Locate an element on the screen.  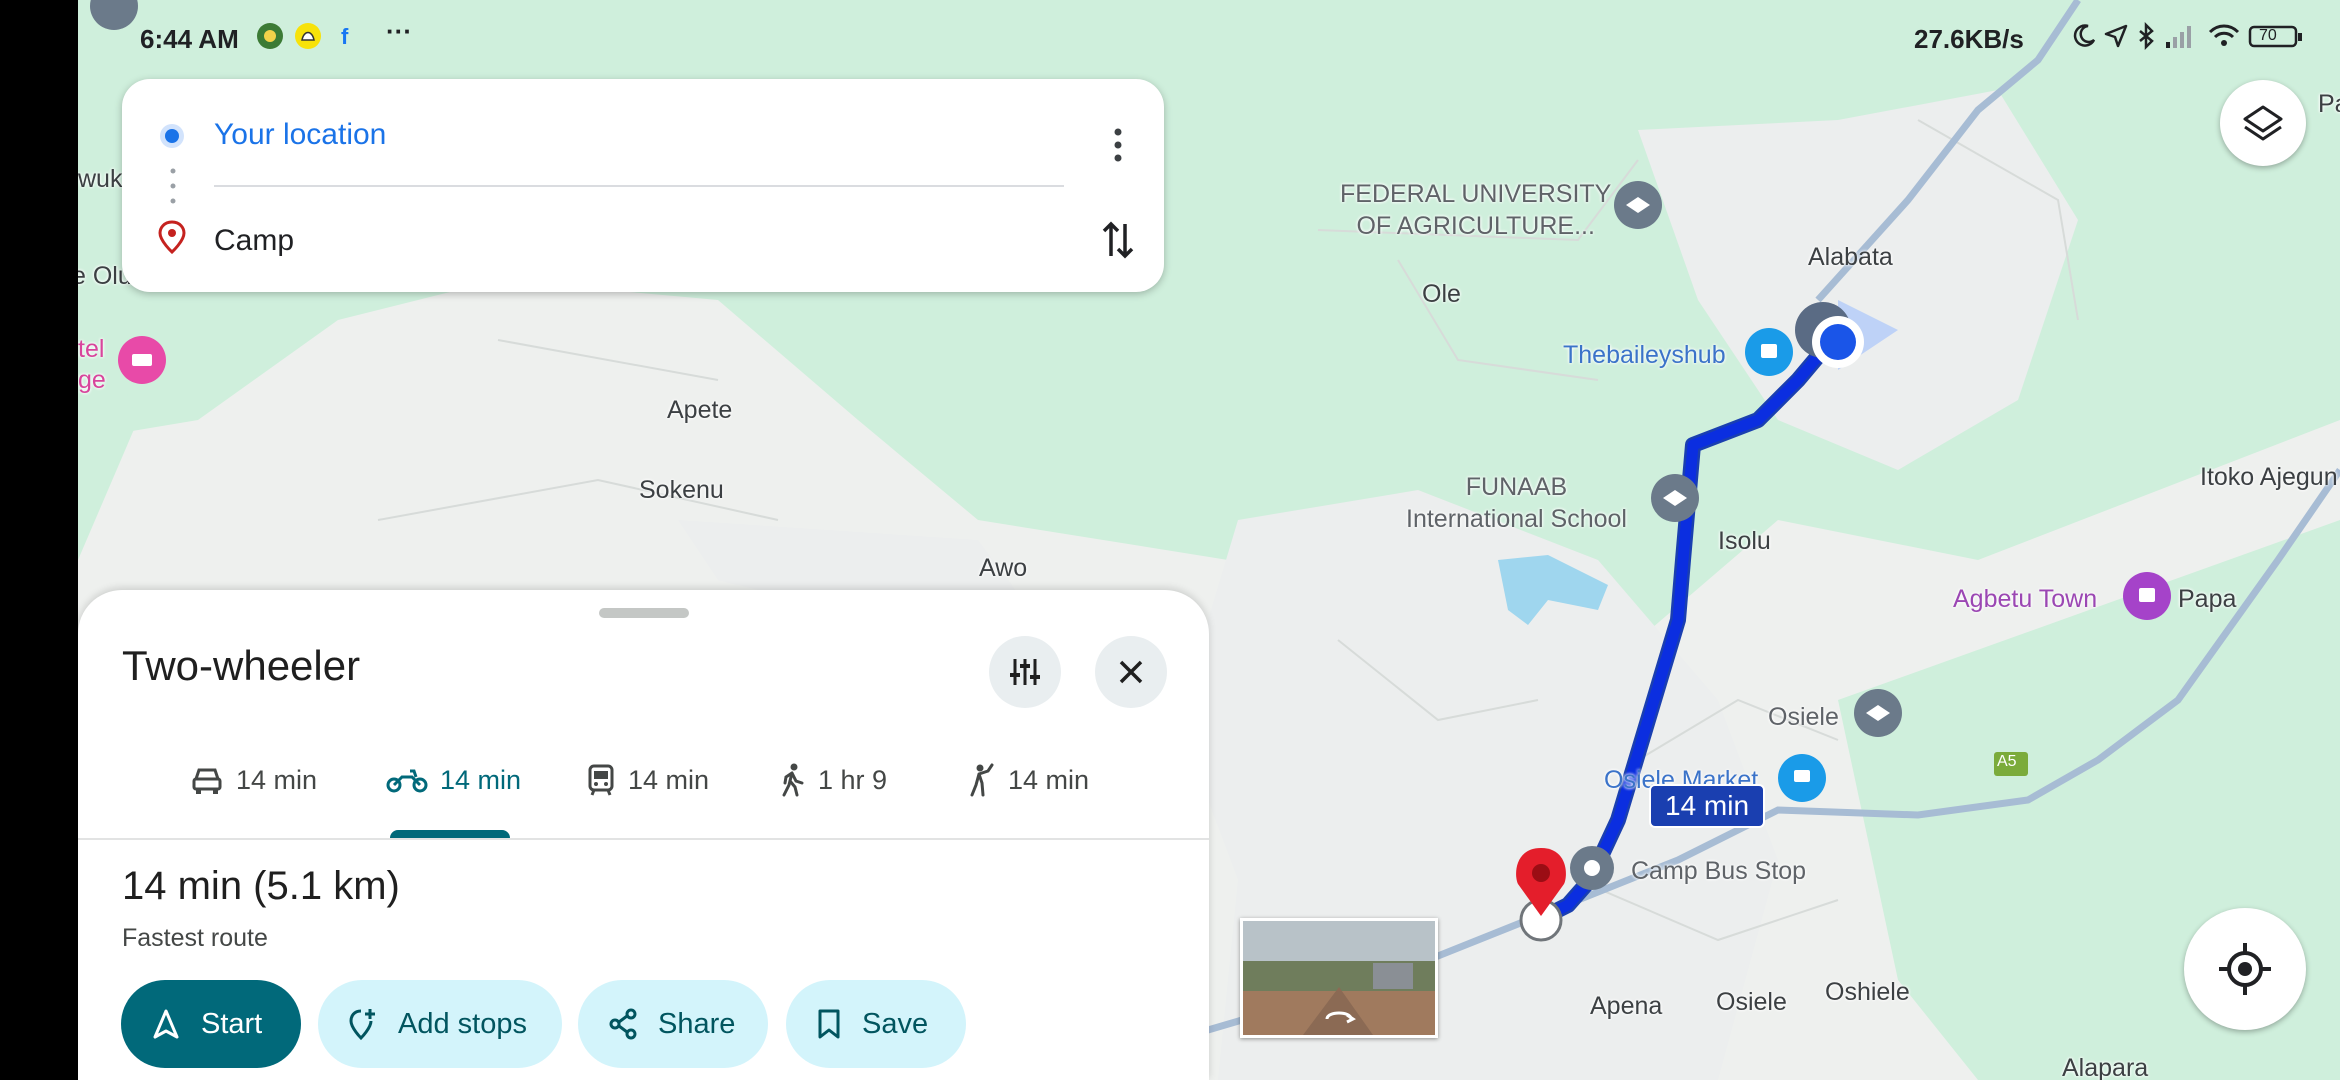
start-button: Start is located at coordinates (211, 1024).